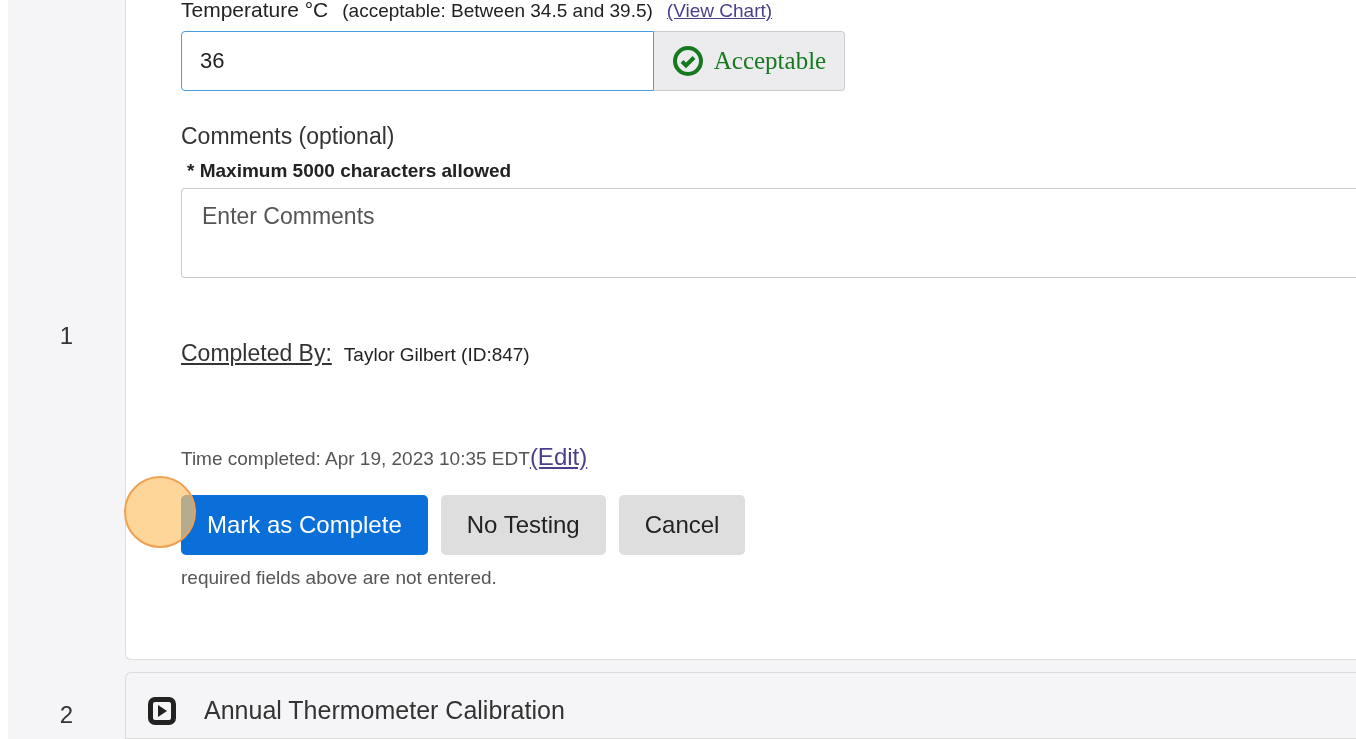  What do you see at coordinates (162, 710) in the screenshot?
I see `play-icon` at bounding box center [162, 710].